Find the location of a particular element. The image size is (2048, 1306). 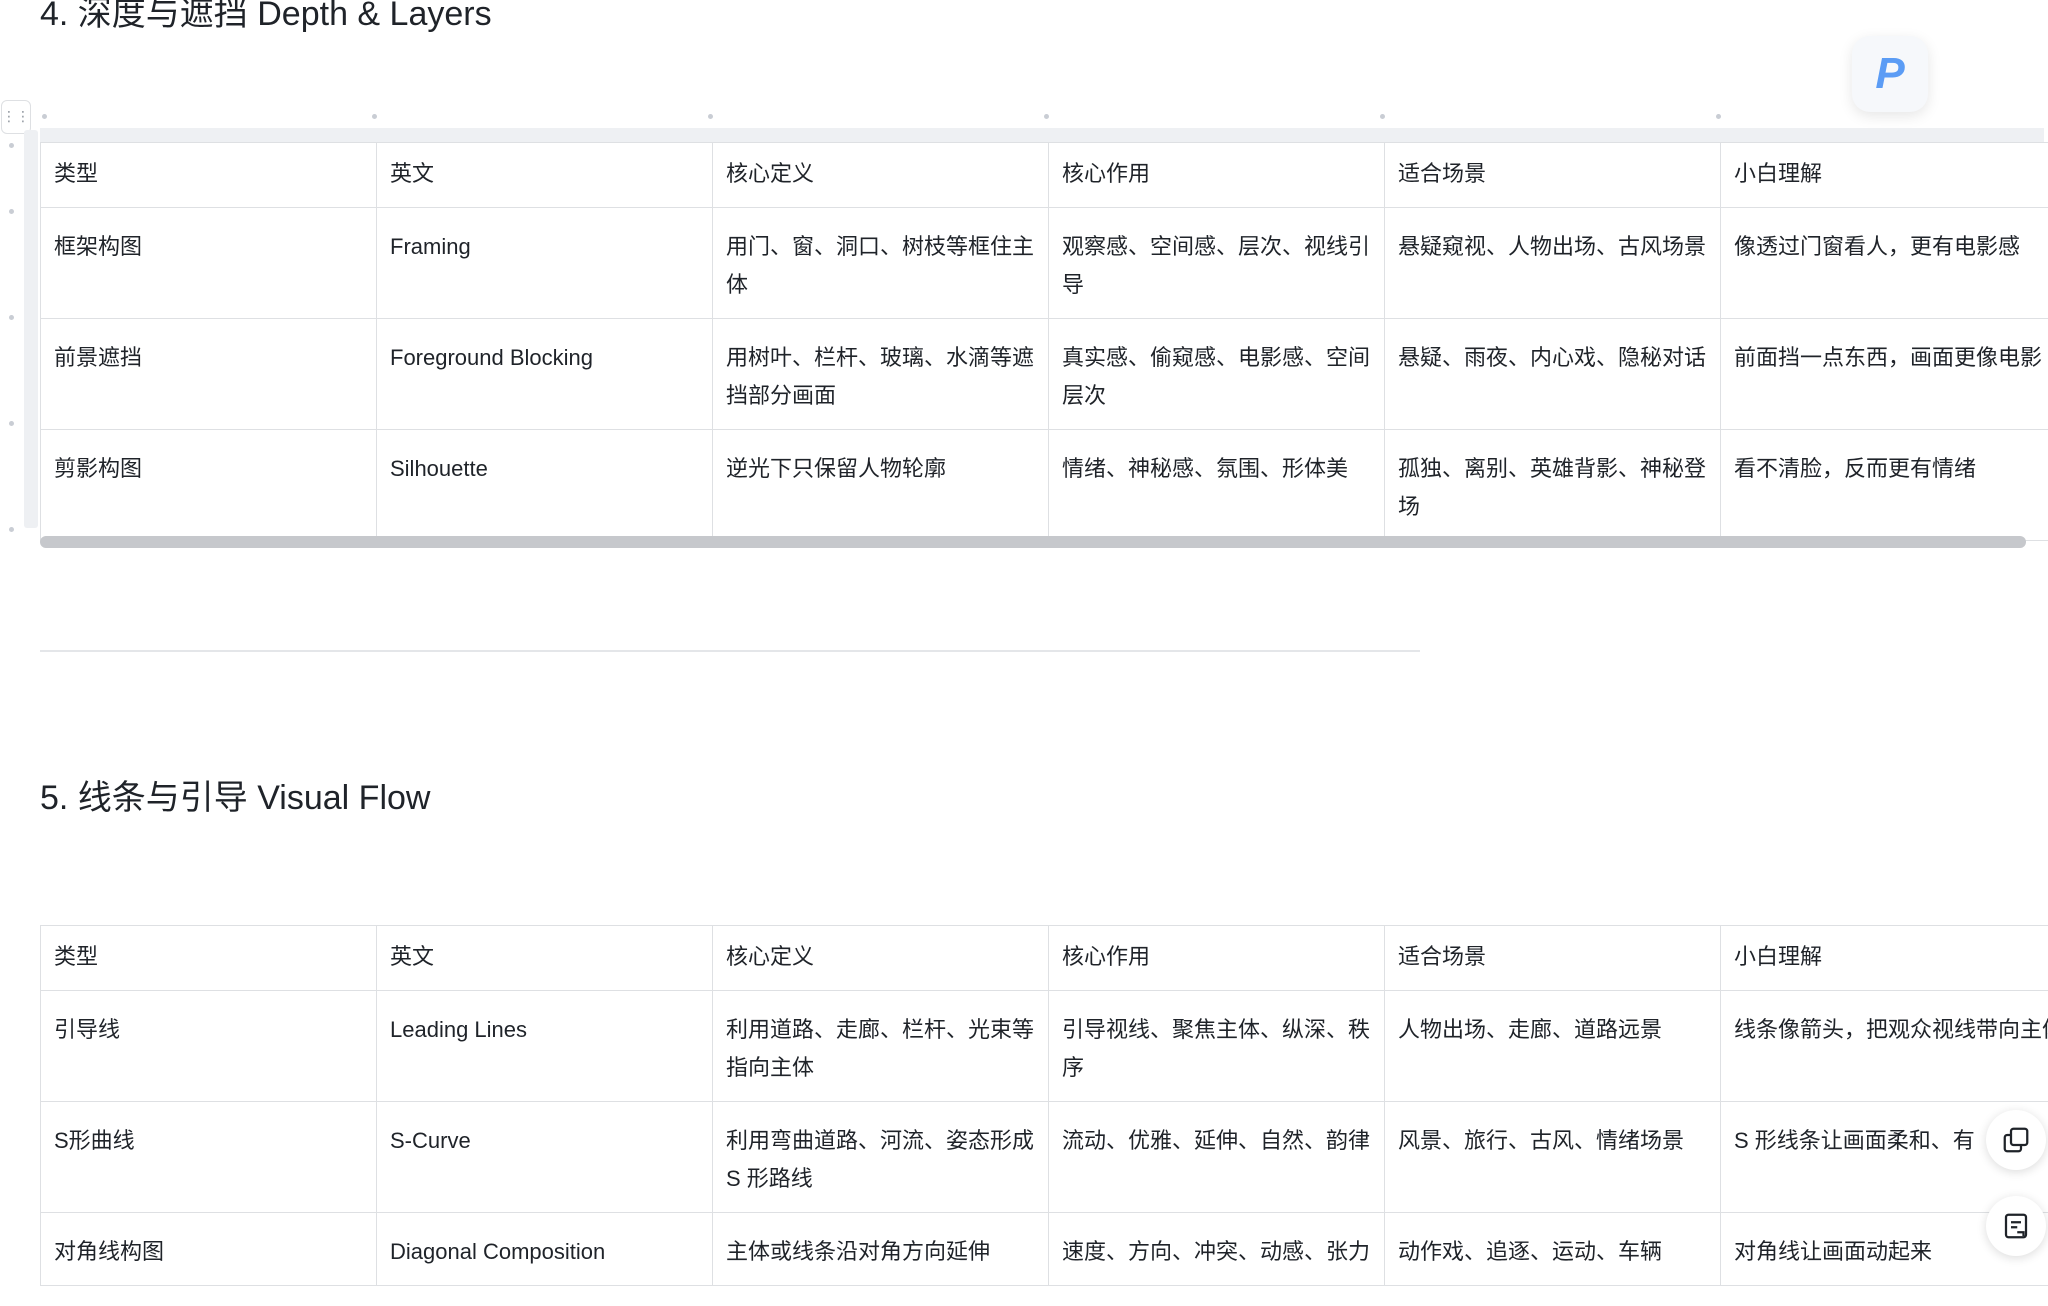

table-cell: S-Curve is located at coordinates (544, 1157).